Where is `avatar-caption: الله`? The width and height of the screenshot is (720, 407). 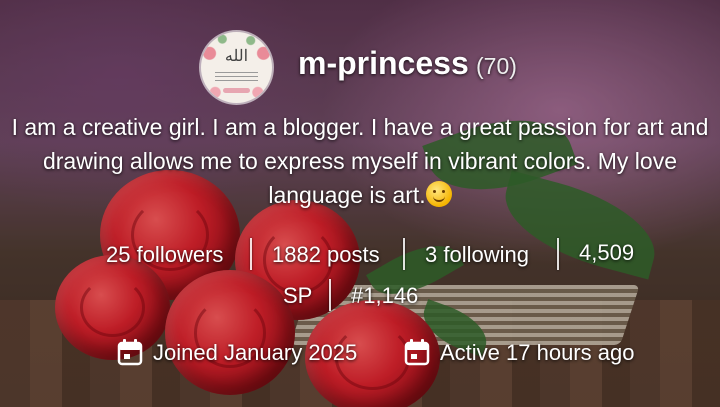 avatar-caption: الله is located at coordinates (236, 55).